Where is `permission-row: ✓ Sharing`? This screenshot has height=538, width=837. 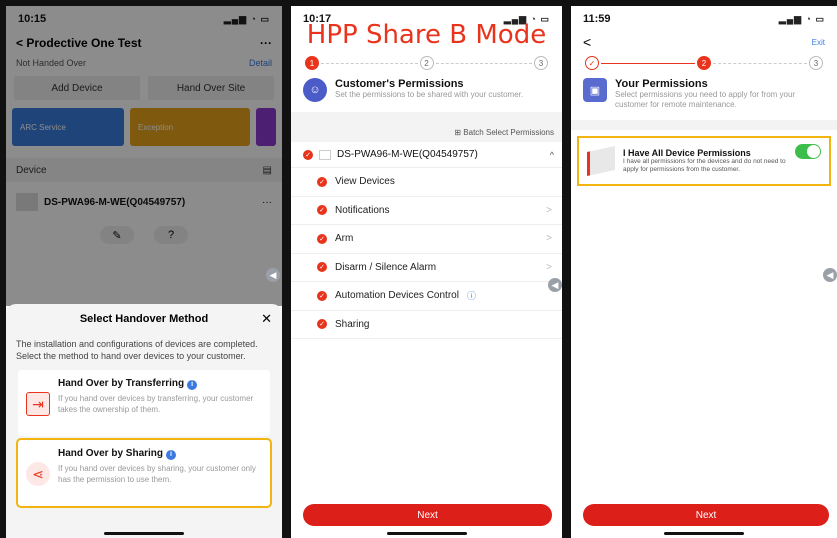
permission-row: ✓ Sharing is located at coordinates (426, 325).